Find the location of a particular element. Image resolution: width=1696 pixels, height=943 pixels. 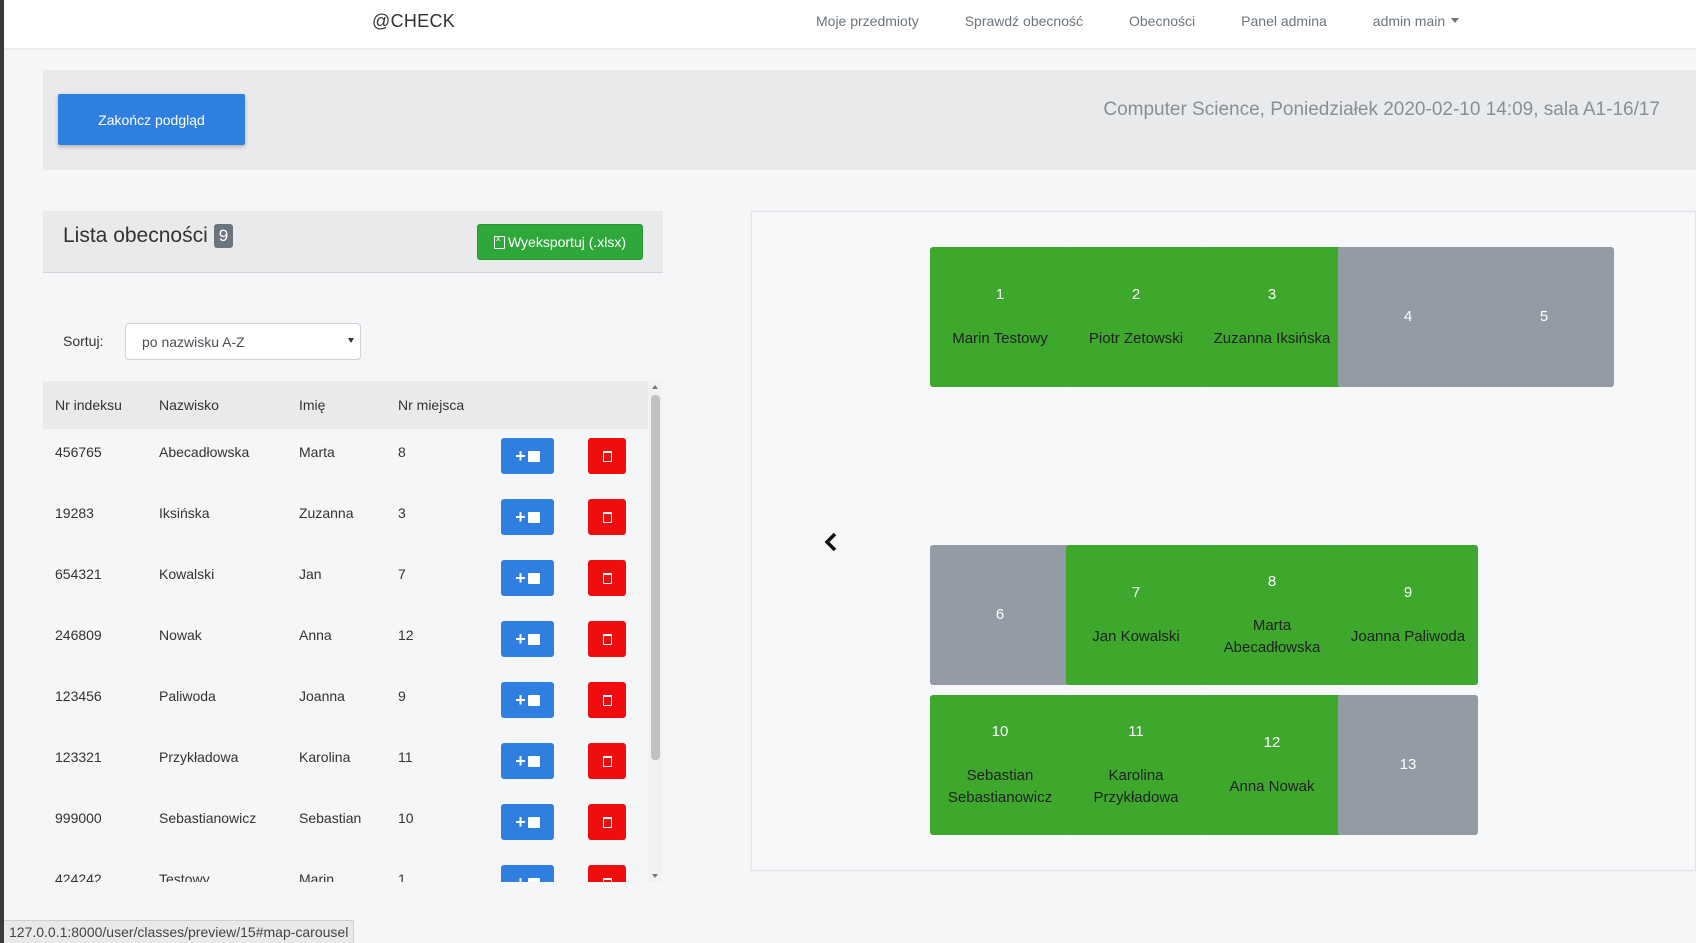

cell-name: Joanna is located at coordinates (322, 696).